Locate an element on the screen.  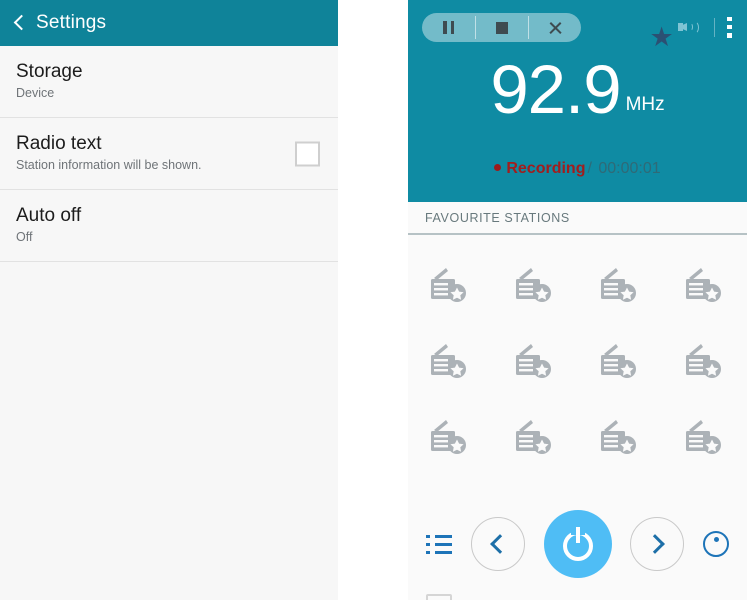
back-chevron-icon is located at coordinates (19, 23).